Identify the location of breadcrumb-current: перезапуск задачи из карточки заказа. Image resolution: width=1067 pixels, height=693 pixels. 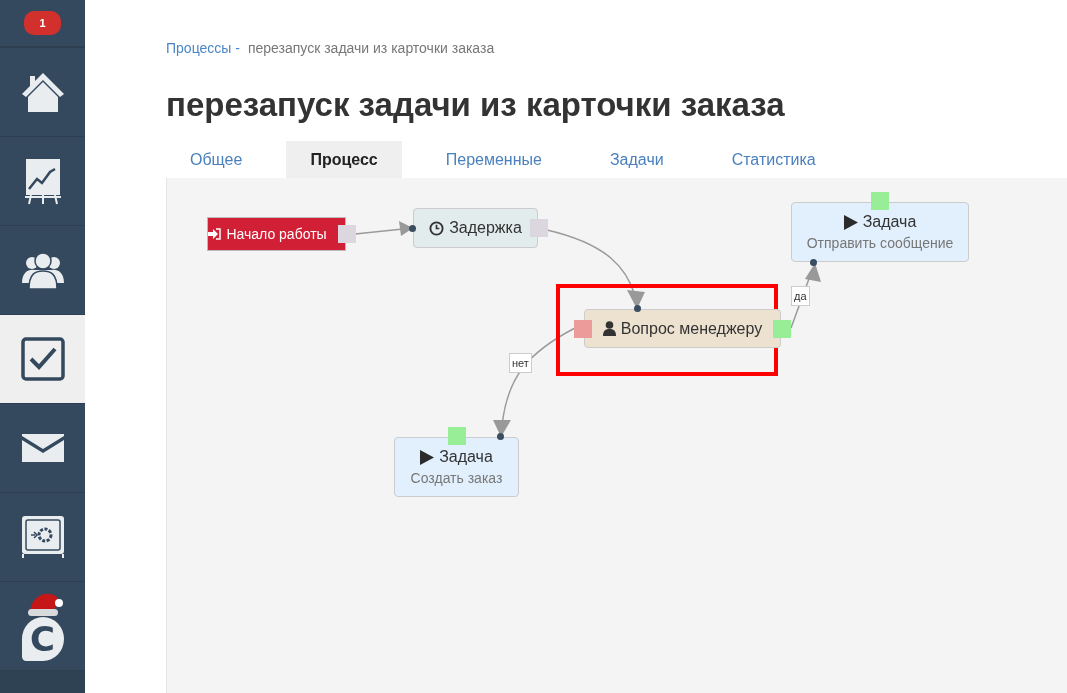
(371, 48).